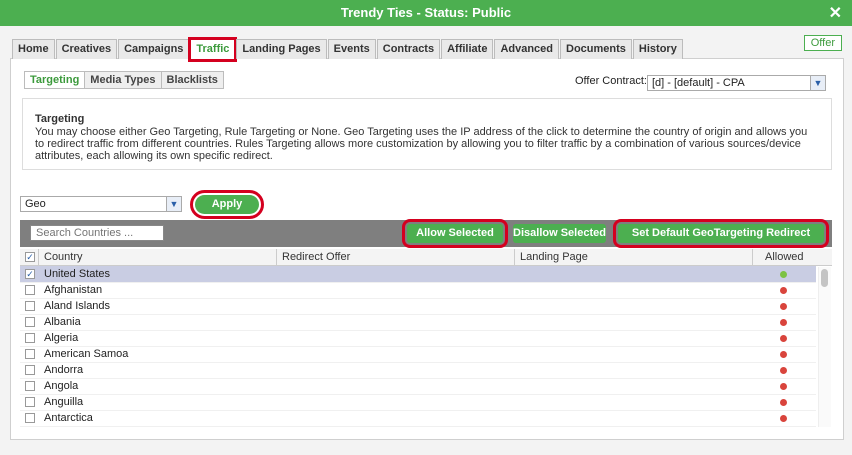 This screenshot has height=455, width=852. Describe the element at coordinates (559, 233) in the screenshot. I see `disallow-selected-button: Disallow Selected` at that location.